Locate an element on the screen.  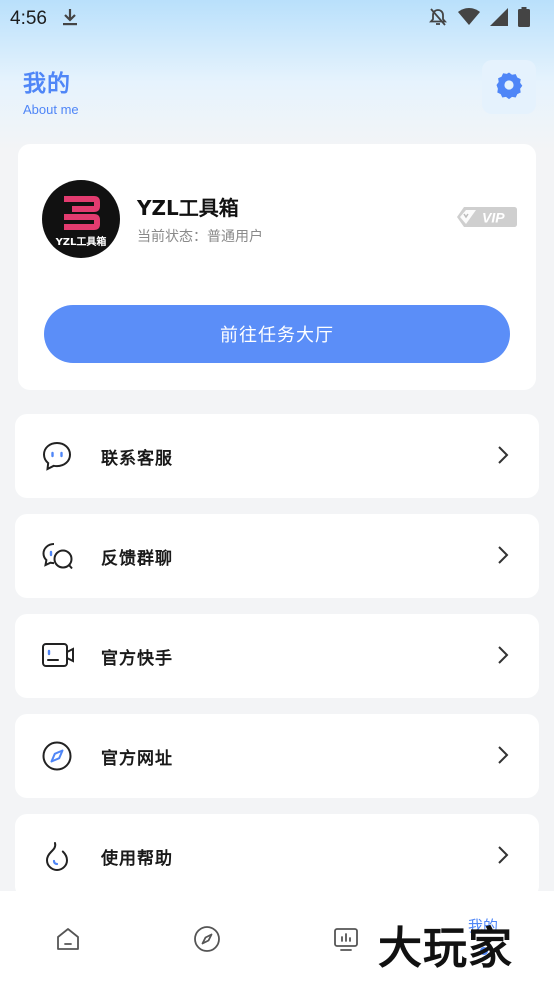
group-chat-icon is located at coordinates (57, 556).